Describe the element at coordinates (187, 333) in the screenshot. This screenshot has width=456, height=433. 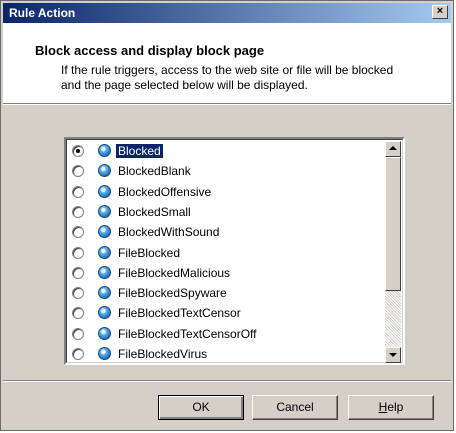
I see `list-item-label: FileBlockedTextCensorOff` at that location.